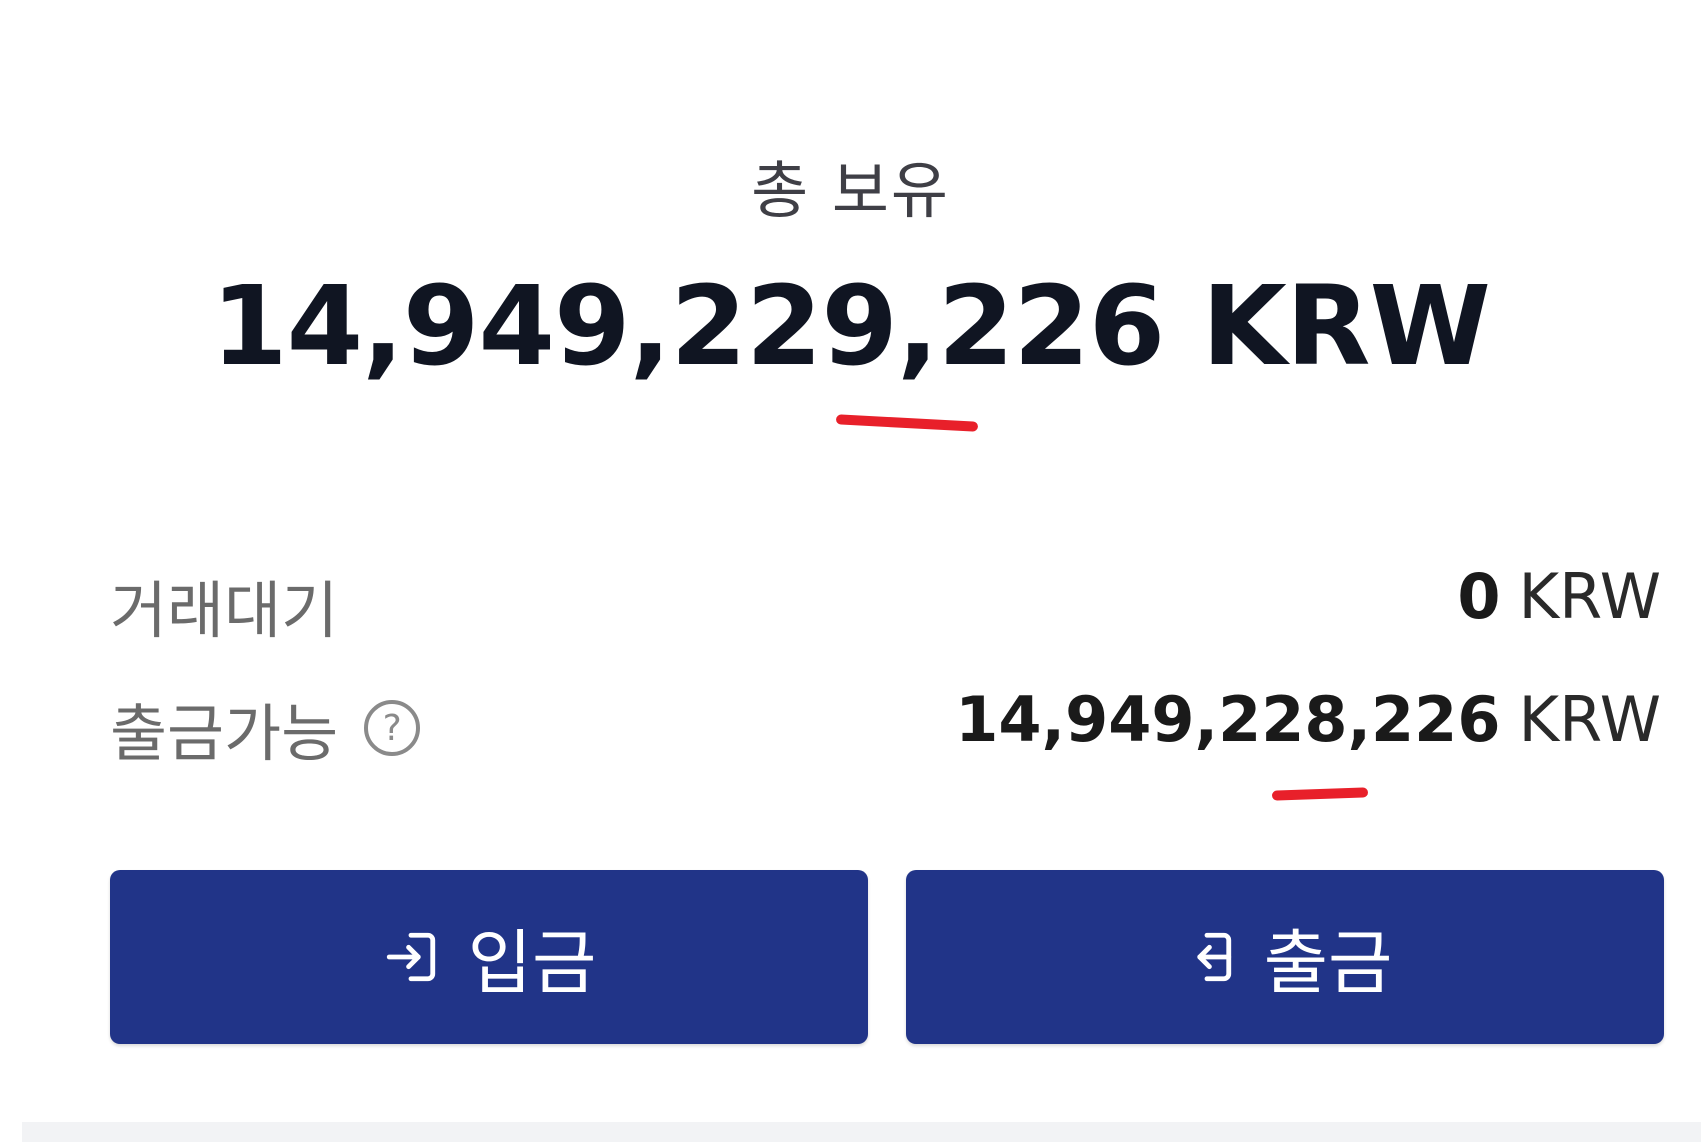 The image size is (1701, 1142). I want to click on bottom-divider, so click(861, 1132).